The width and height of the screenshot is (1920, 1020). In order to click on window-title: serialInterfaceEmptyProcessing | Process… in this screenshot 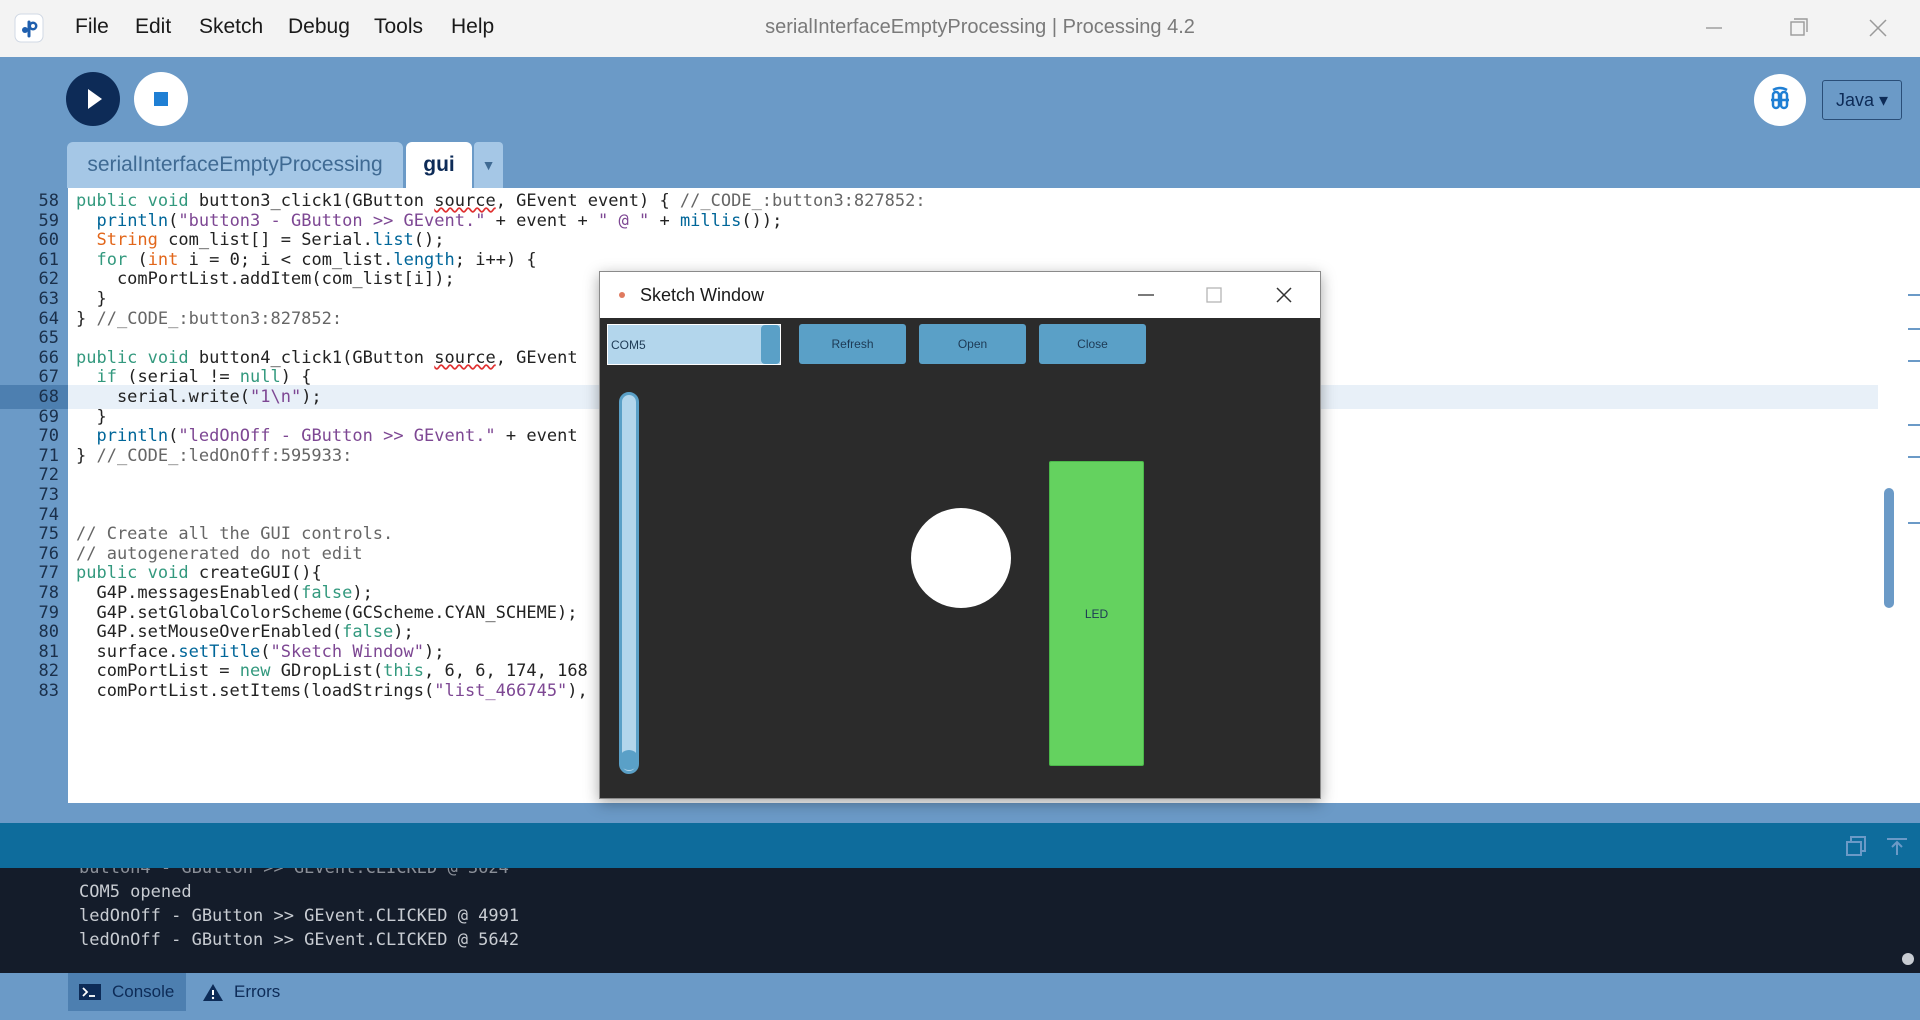, I will do `click(980, 27)`.